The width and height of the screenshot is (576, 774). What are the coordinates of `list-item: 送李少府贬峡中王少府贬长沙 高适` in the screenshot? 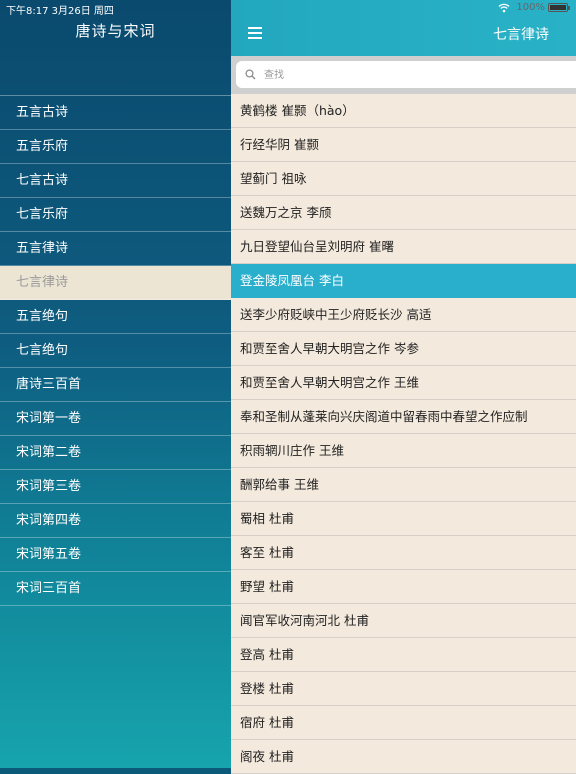 It's located at (403, 315).